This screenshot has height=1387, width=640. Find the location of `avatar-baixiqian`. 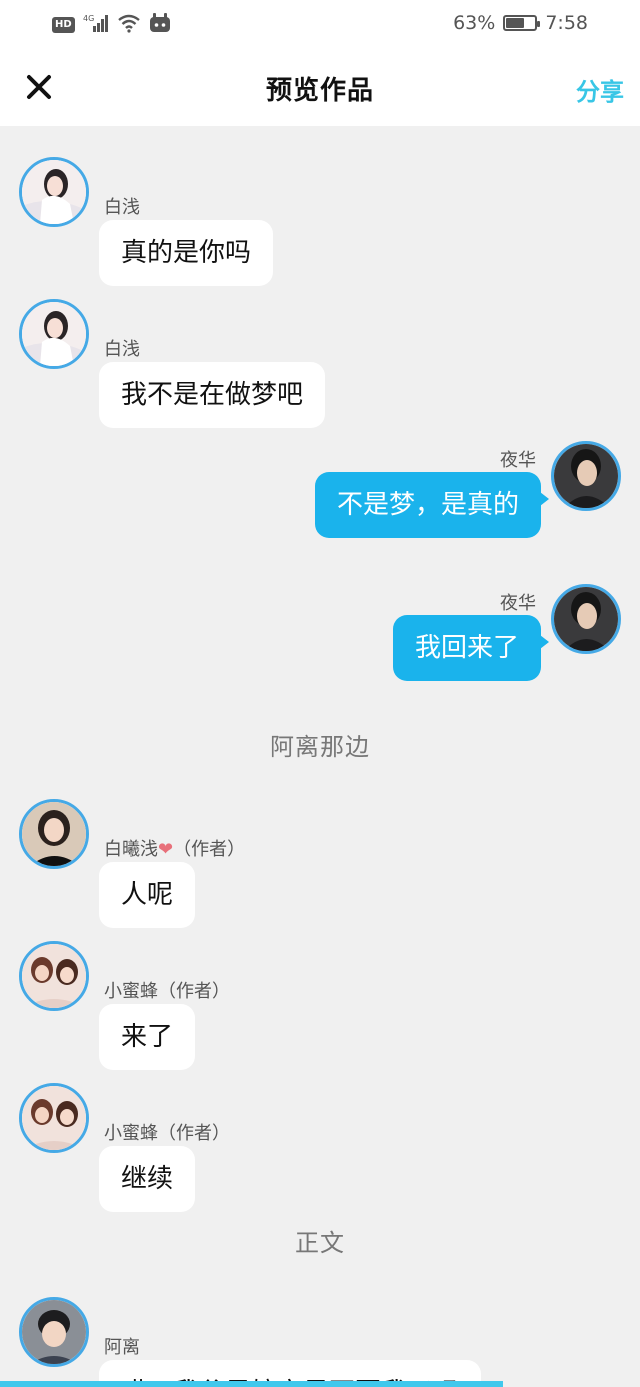

avatar-baixiqian is located at coordinates (54, 834).